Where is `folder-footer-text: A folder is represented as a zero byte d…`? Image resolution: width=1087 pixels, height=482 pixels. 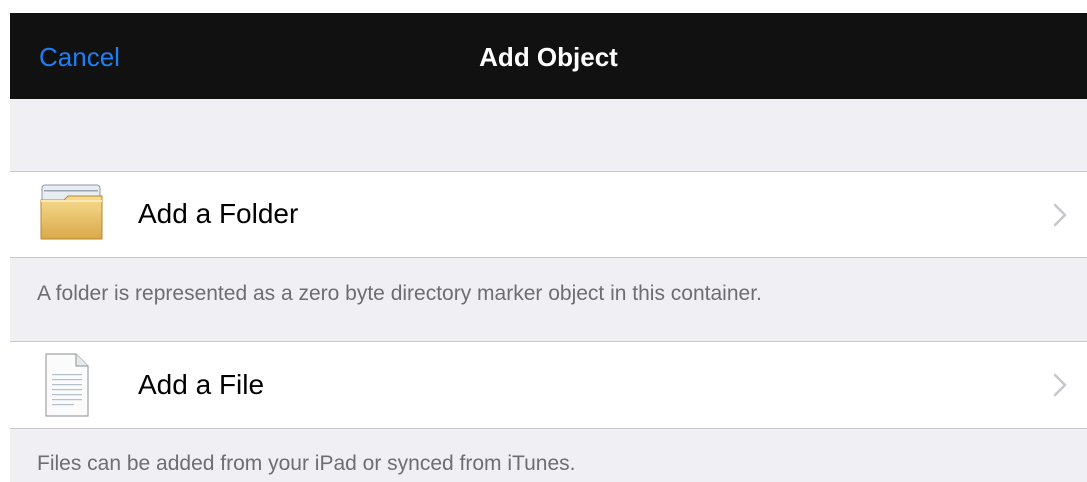 folder-footer-text: A folder is represented as a zero byte d… is located at coordinates (399, 293).